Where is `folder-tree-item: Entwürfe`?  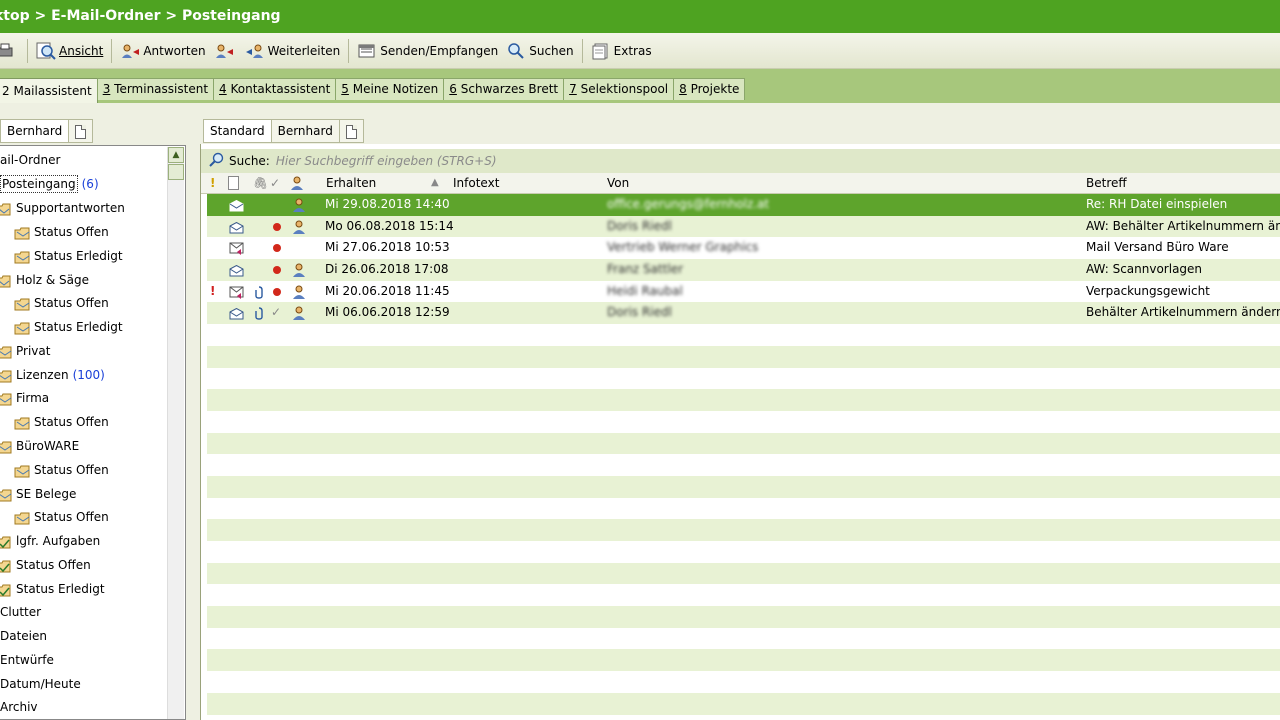 folder-tree-item: Entwürfe is located at coordinates (27, 660).